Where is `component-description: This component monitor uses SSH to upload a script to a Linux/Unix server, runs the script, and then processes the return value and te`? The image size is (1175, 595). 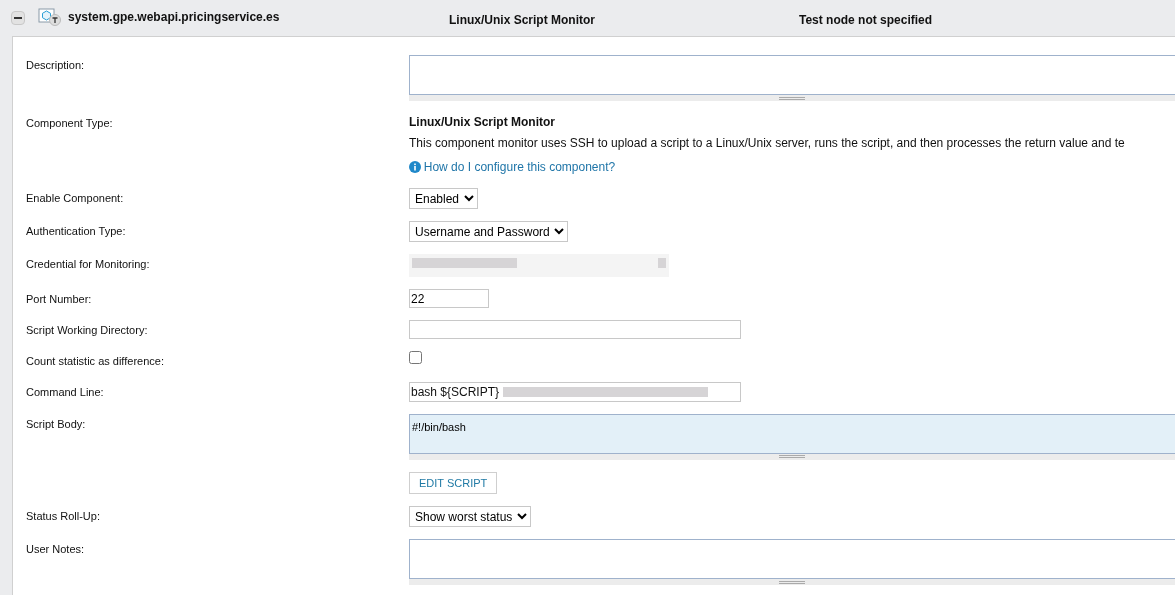
component-description: This component monitor uses SSH to upload a script to a Linux/Unix server, runs the script, and then processes the return value and te is located at coordinates (767, 143).